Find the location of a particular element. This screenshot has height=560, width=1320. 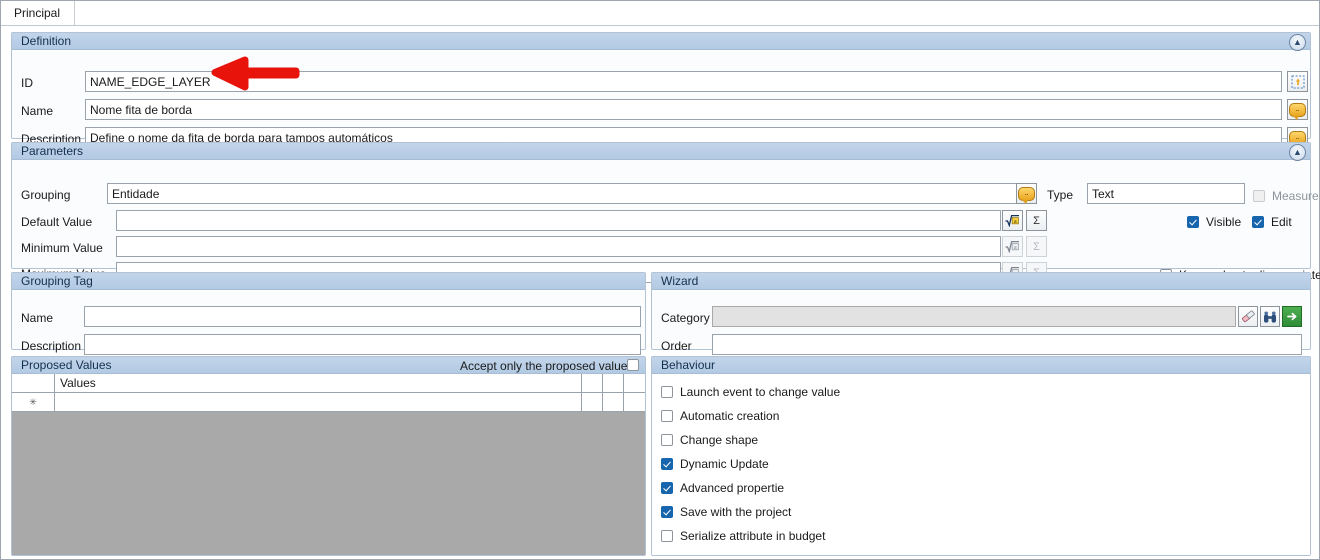

behaviour-item-automatic-creation: Automatic creation is located at coordinates (720, 416).